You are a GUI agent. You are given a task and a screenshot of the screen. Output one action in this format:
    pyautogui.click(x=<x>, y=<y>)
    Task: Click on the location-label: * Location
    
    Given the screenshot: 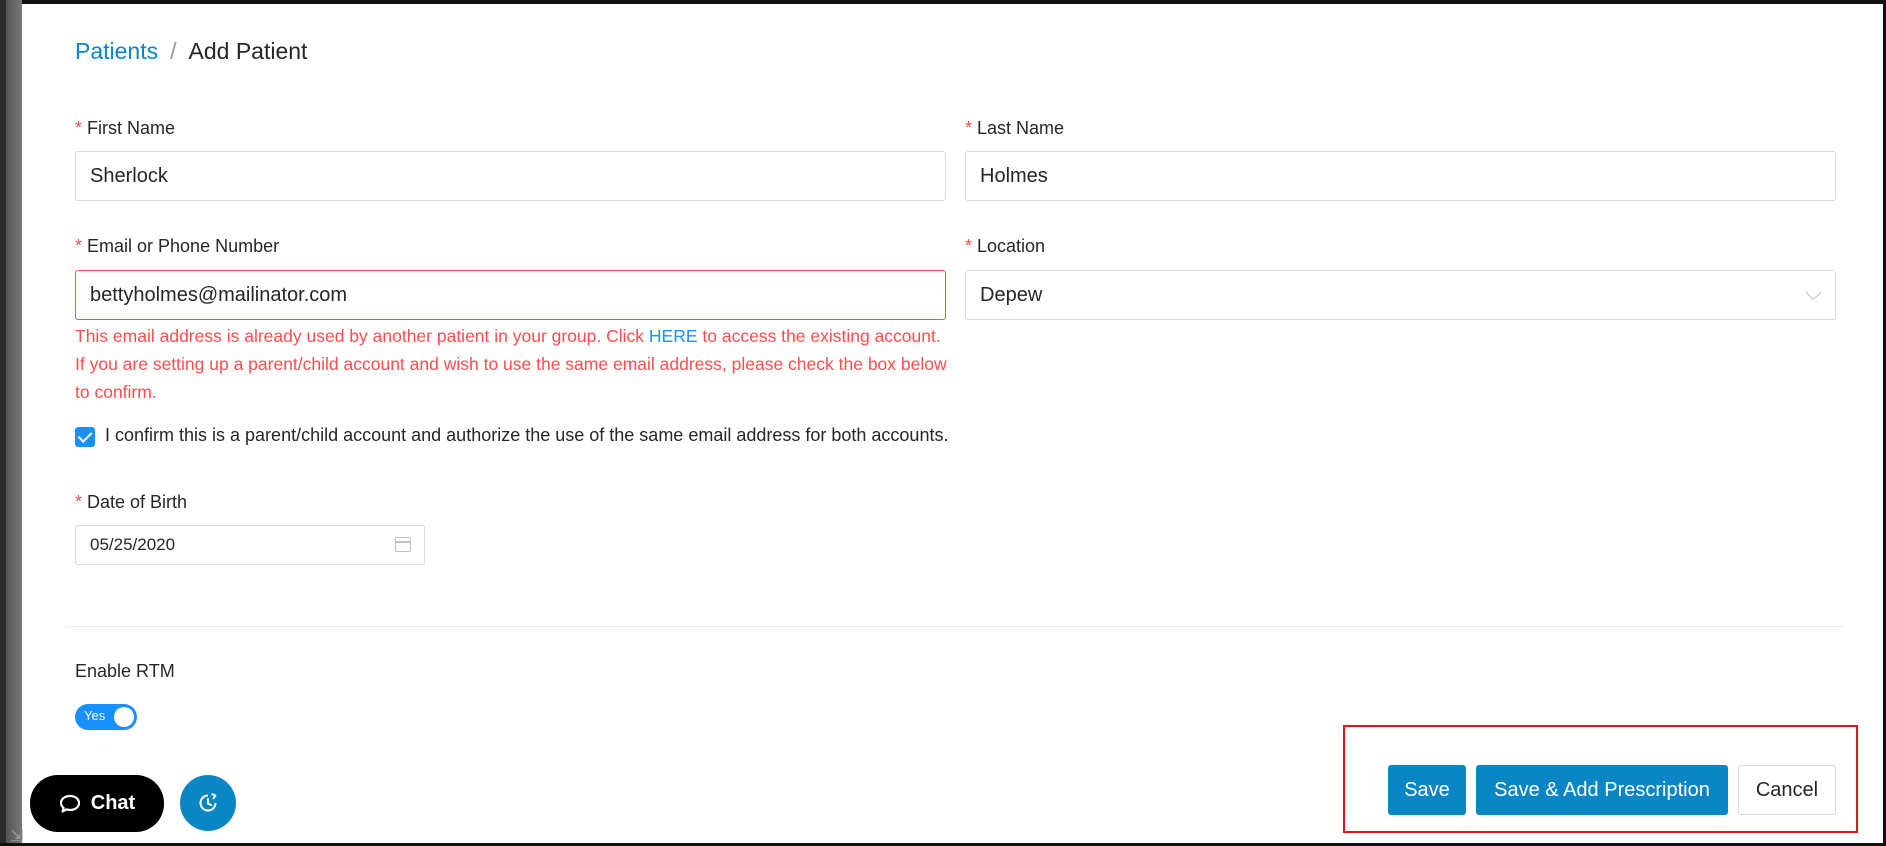 What is the action you would take?
    pyautogui.click(x=1005, y=246)
    